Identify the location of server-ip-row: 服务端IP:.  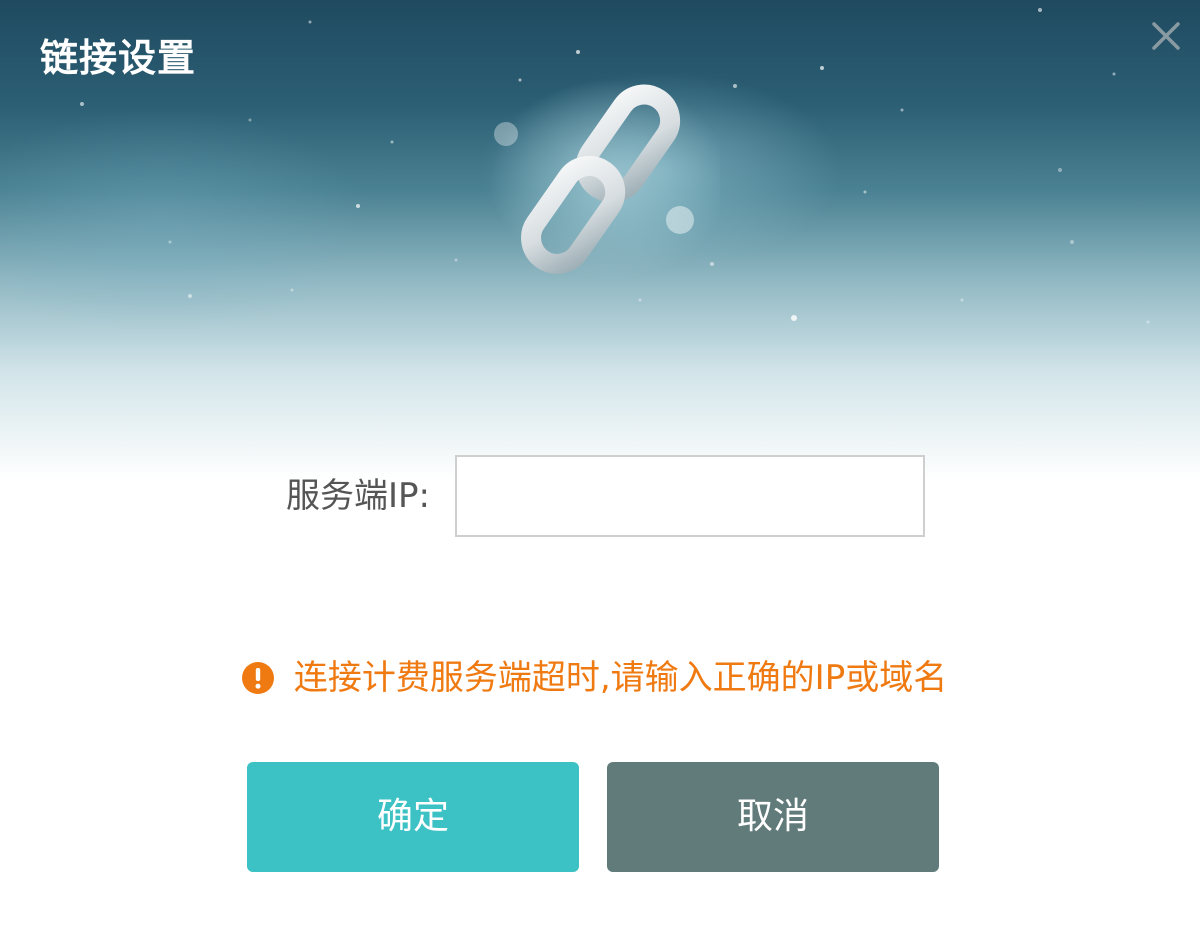
(600, 496).